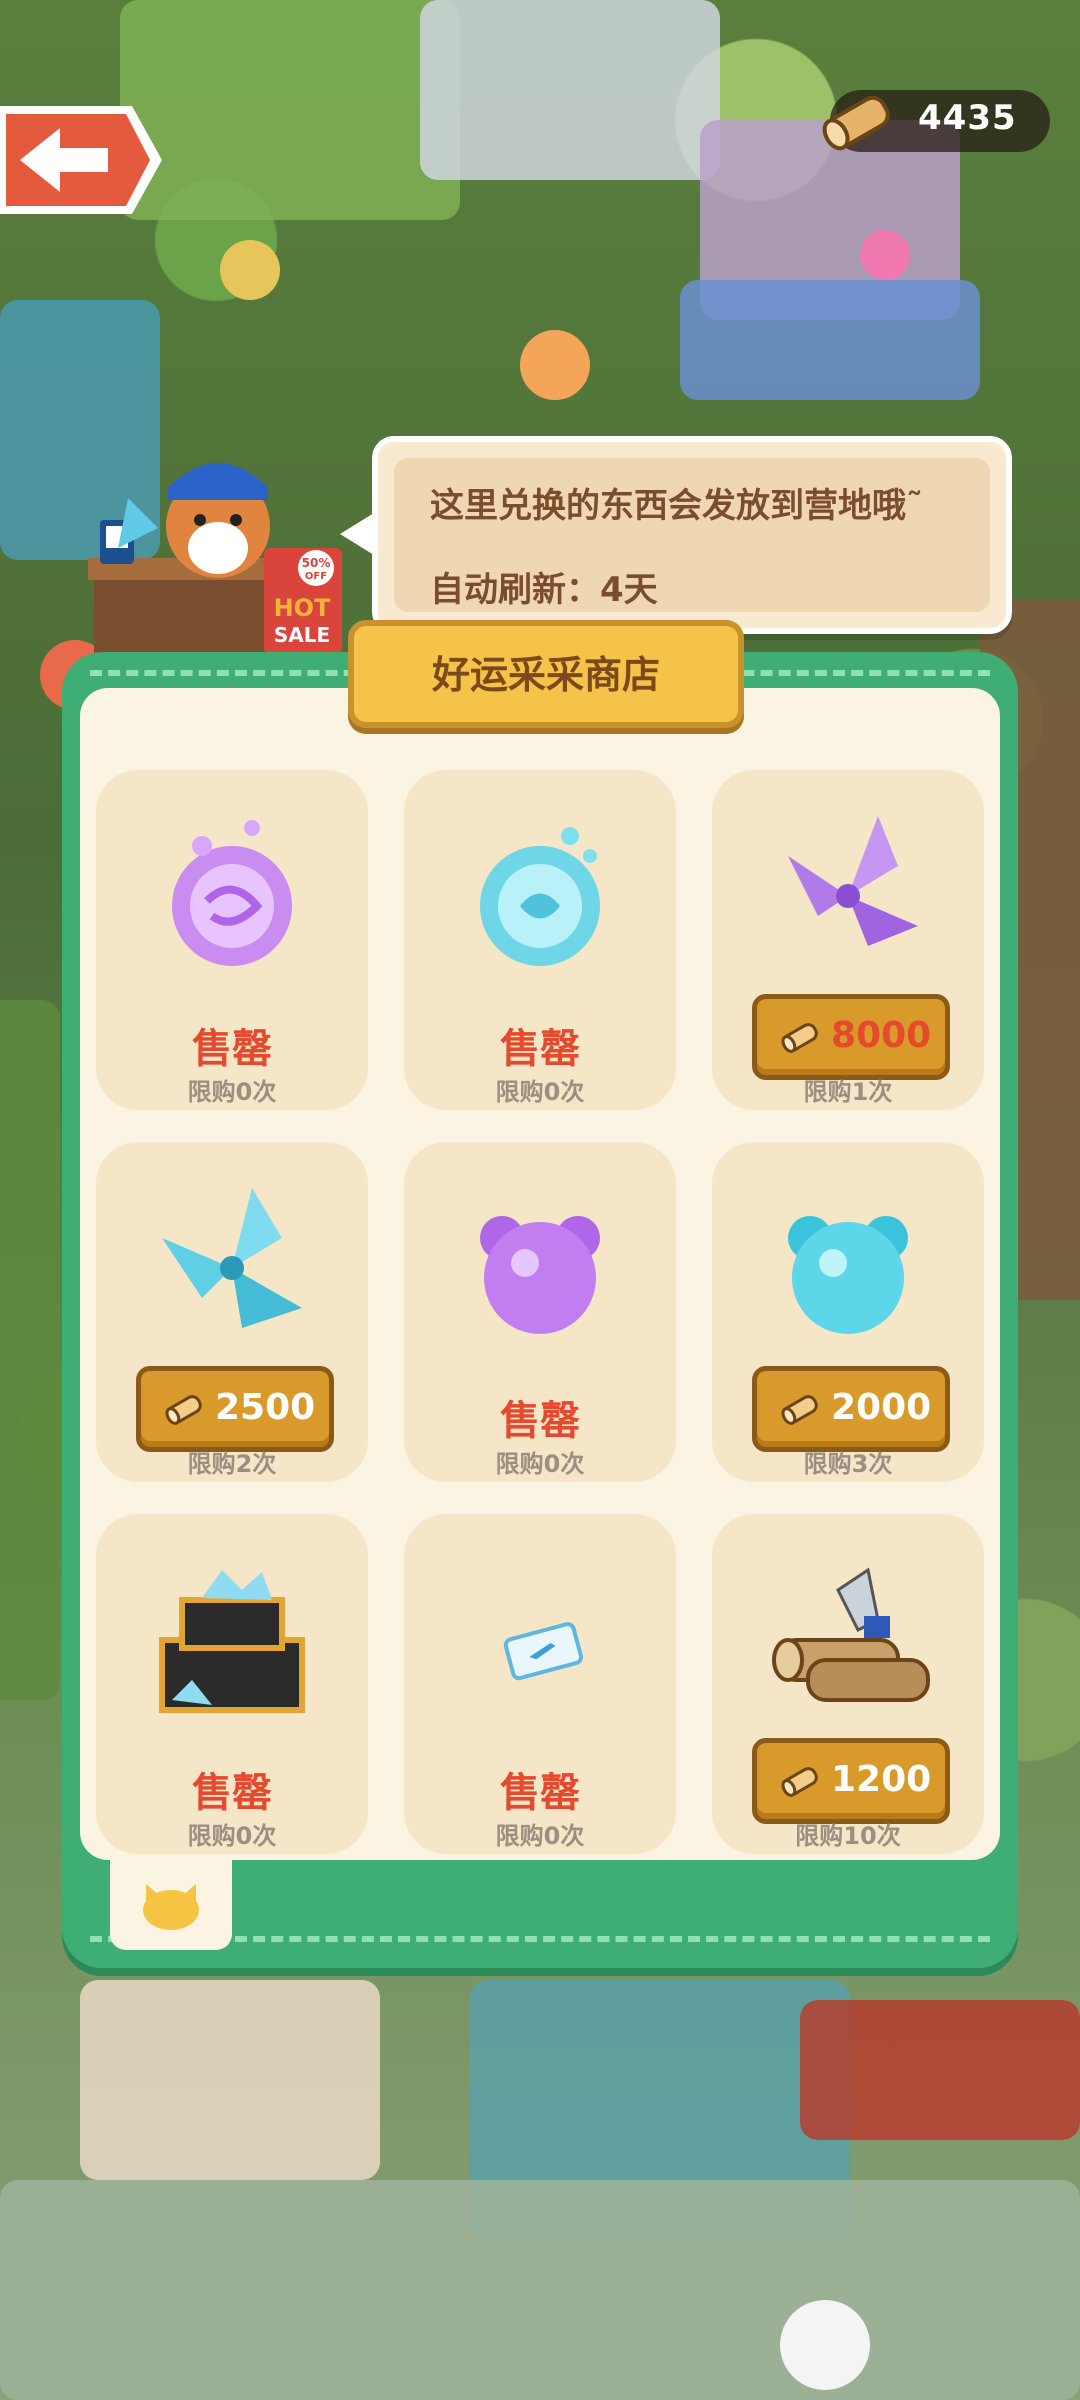 The width and height of the screenshot is (1080, 2400). I want to click on purchase-limit: 限购10次, so click(848, 1836).